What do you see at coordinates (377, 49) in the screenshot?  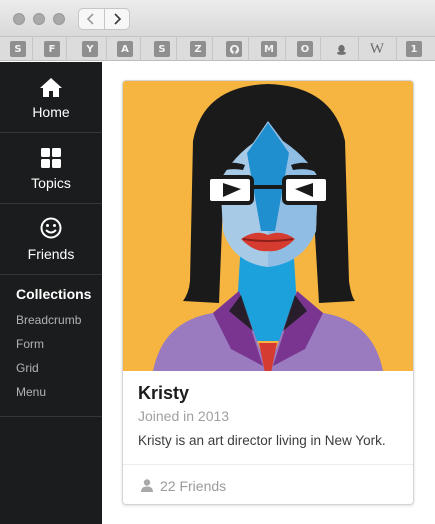 I see `bookmark-wikipedia: W` at bounding box center [377, 49].